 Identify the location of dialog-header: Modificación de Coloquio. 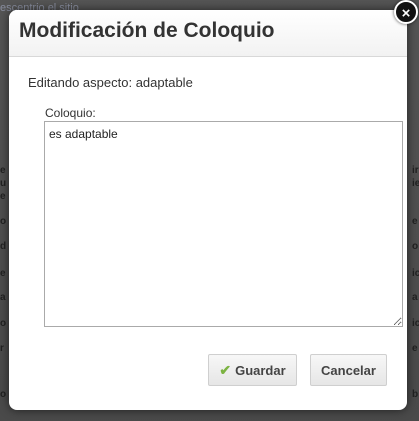
(208, 33).